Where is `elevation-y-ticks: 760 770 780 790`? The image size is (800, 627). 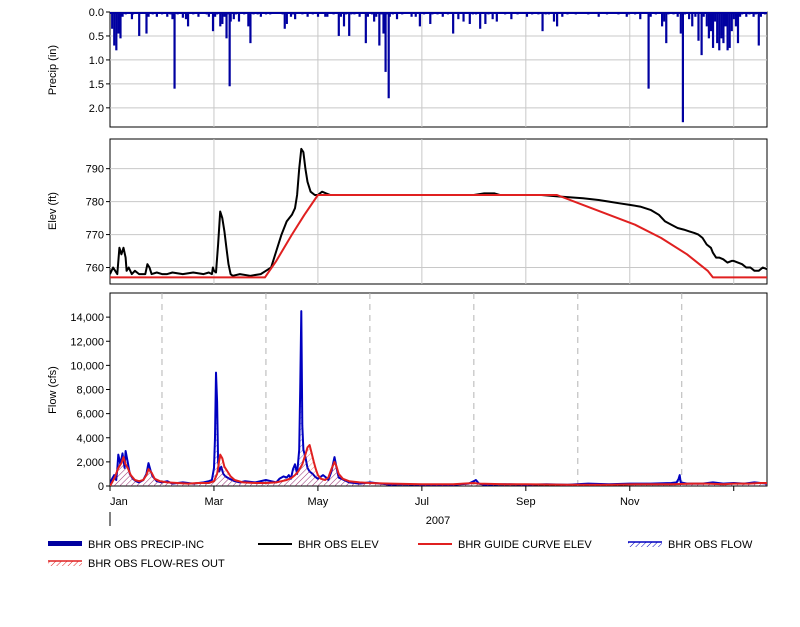 elevation-y-ticks: 760 770 780 790 is located at coordinates (98, 219).